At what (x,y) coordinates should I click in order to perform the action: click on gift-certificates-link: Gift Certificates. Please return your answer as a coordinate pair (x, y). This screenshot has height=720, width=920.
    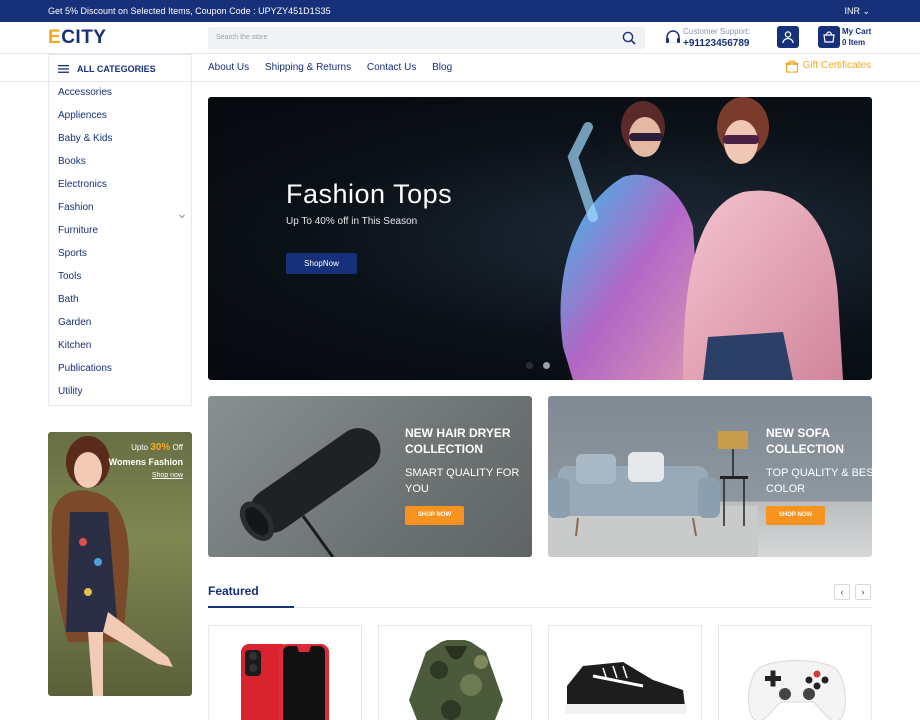
    Looking at the image, I should click on (828, 66).